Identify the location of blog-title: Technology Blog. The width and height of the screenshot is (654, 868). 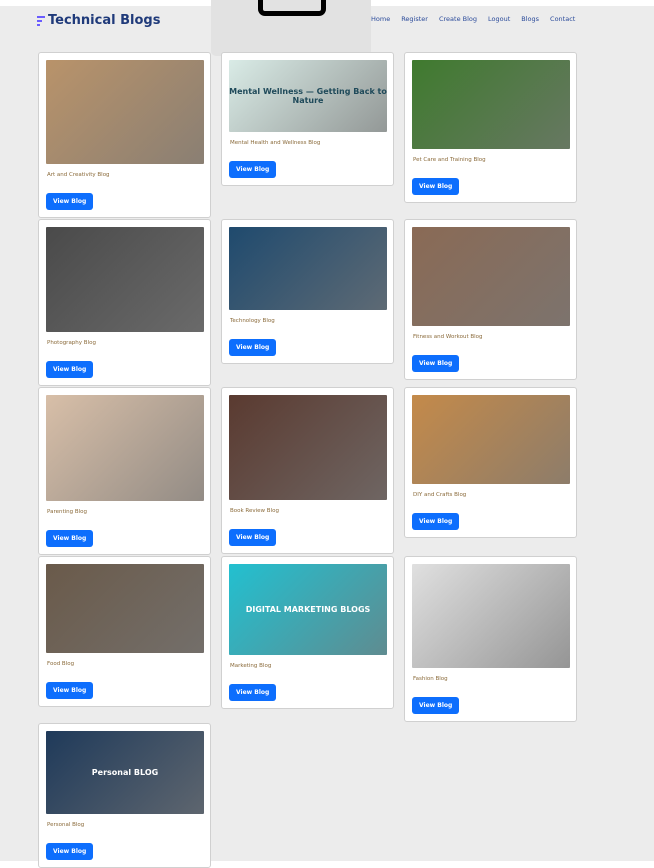
(252, 321).